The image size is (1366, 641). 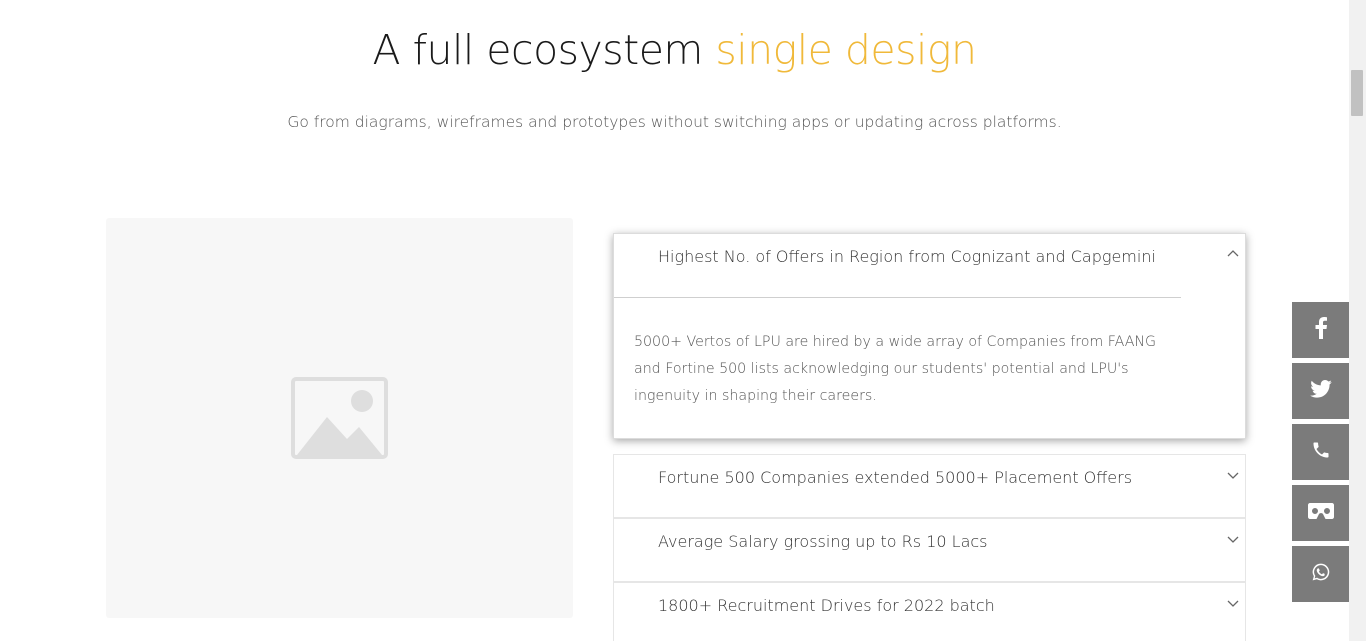 I want to click on accordion-item-title: 1800+ Recruitment Drives for 2022 batch, so click(x=906, y=605).